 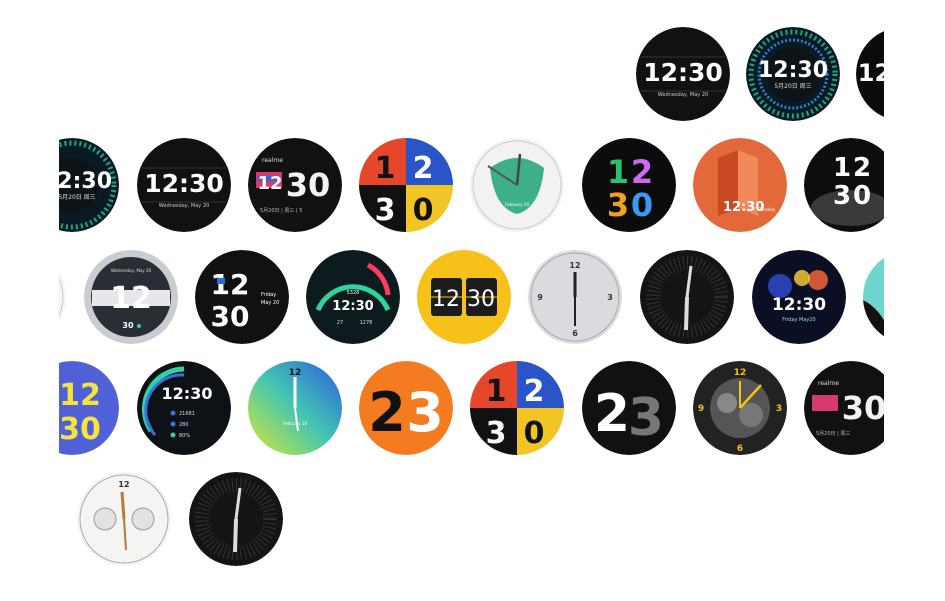 What do you see at coordinates (295, 408) in the screenshot?
I see `watch-face-gradient-analog: 12 February 20` at bounding box center [295, 408].